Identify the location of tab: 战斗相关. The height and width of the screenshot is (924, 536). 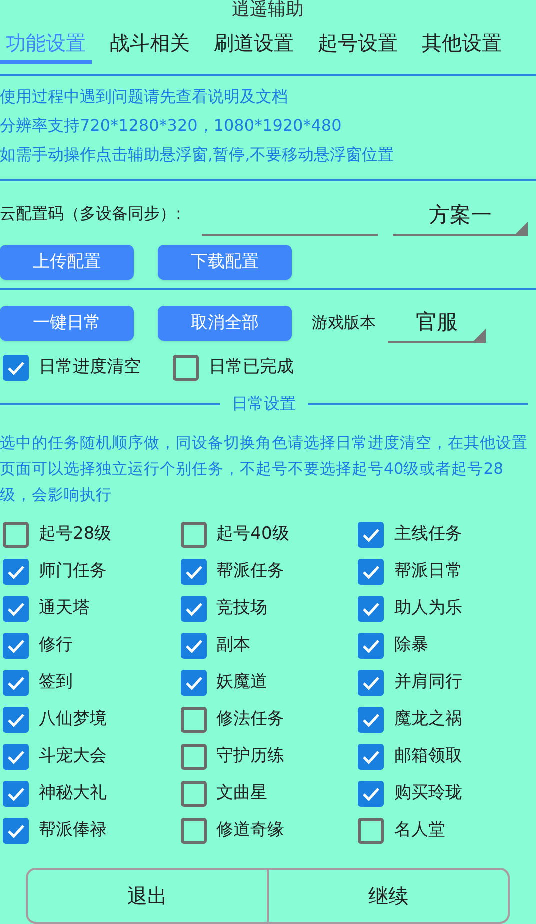
(150, 45).